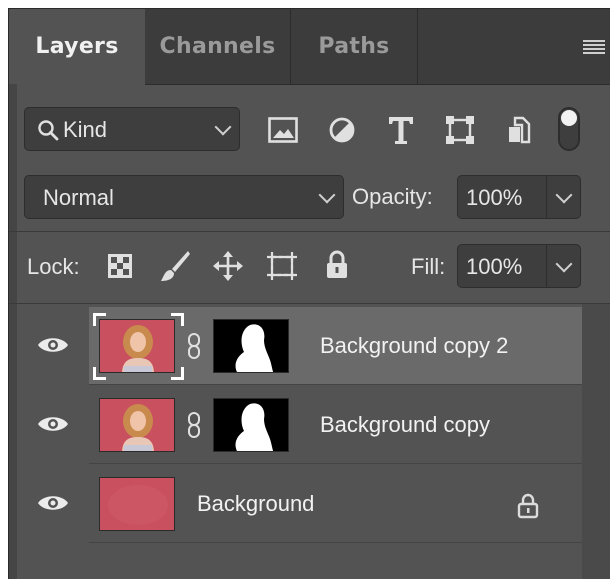 This screenshot has height=579, width=610. Describe the element at coordinates (569, 129) in the screenshot. I see `filter-toggle-icon` at that location.